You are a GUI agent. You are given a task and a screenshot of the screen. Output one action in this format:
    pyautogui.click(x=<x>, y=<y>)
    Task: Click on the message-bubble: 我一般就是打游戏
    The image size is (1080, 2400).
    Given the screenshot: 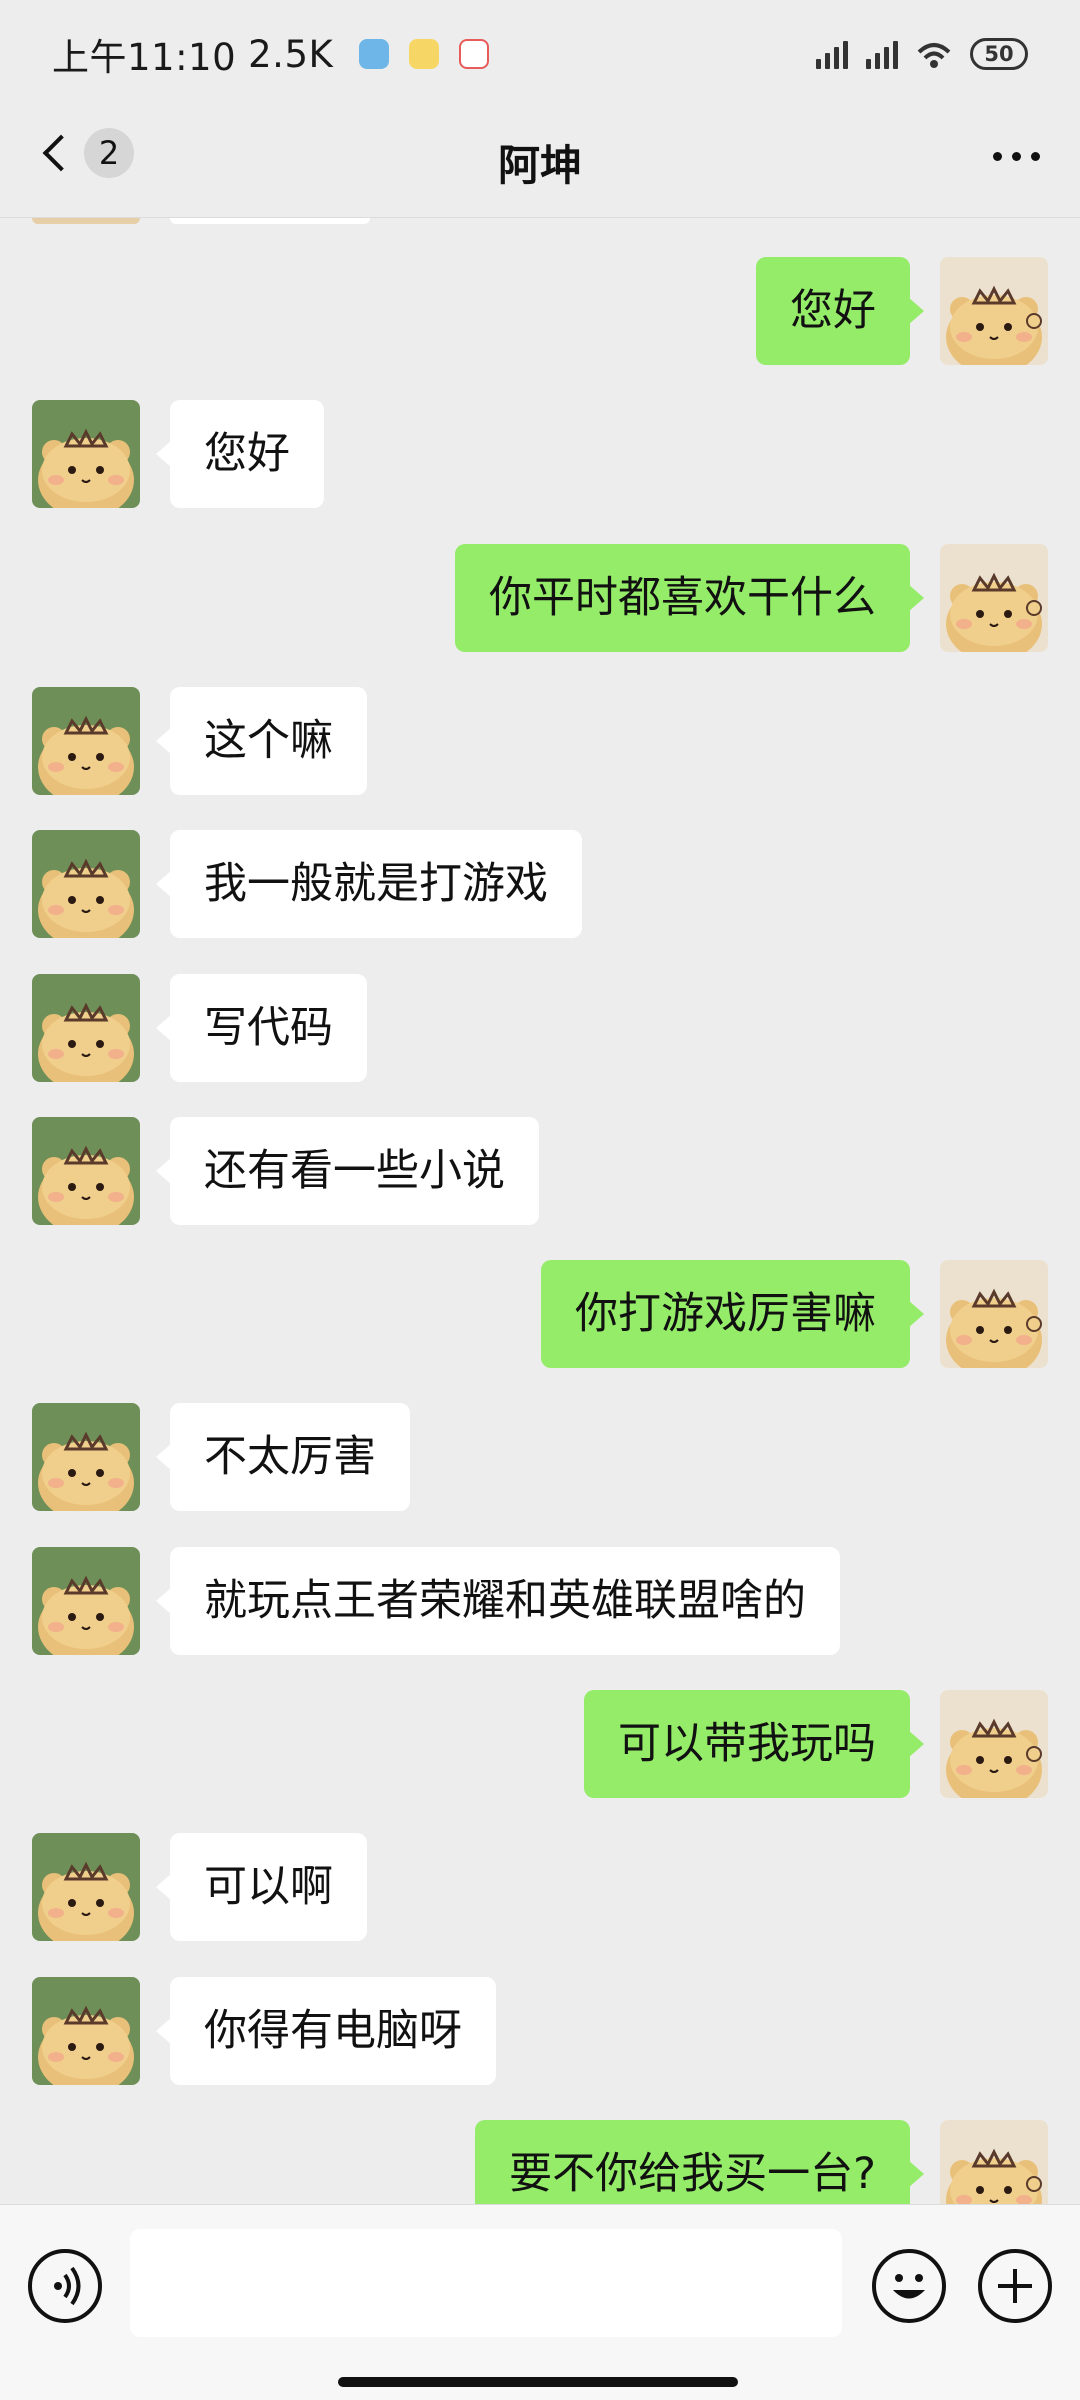 What is the action you would take?
    pyautogui.click(x=369, y=884)
    